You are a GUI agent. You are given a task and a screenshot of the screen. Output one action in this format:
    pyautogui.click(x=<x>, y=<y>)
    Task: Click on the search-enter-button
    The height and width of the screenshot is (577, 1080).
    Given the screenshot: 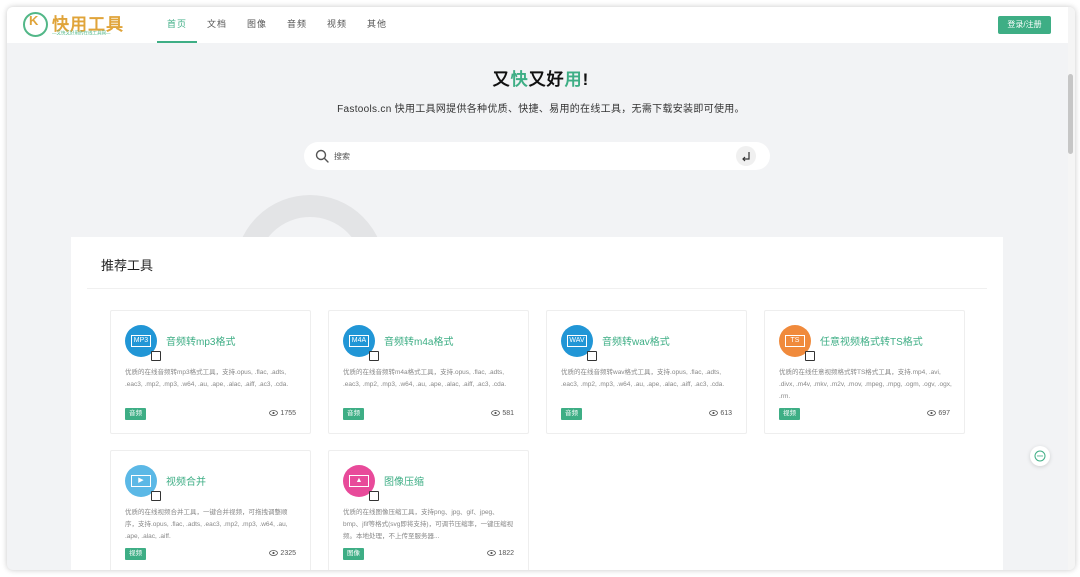 What is the action you would take?
    pyautogui.click(x=746, y=156)
    